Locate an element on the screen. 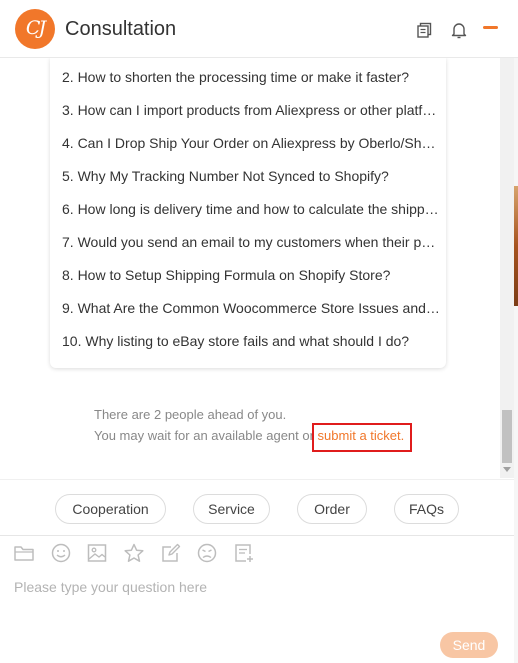  cj-logo: CJ is located at coordinates (35, 29).